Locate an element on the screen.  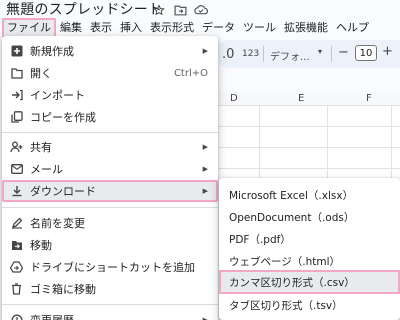
copy-icon is located at coordinates (16, 117).